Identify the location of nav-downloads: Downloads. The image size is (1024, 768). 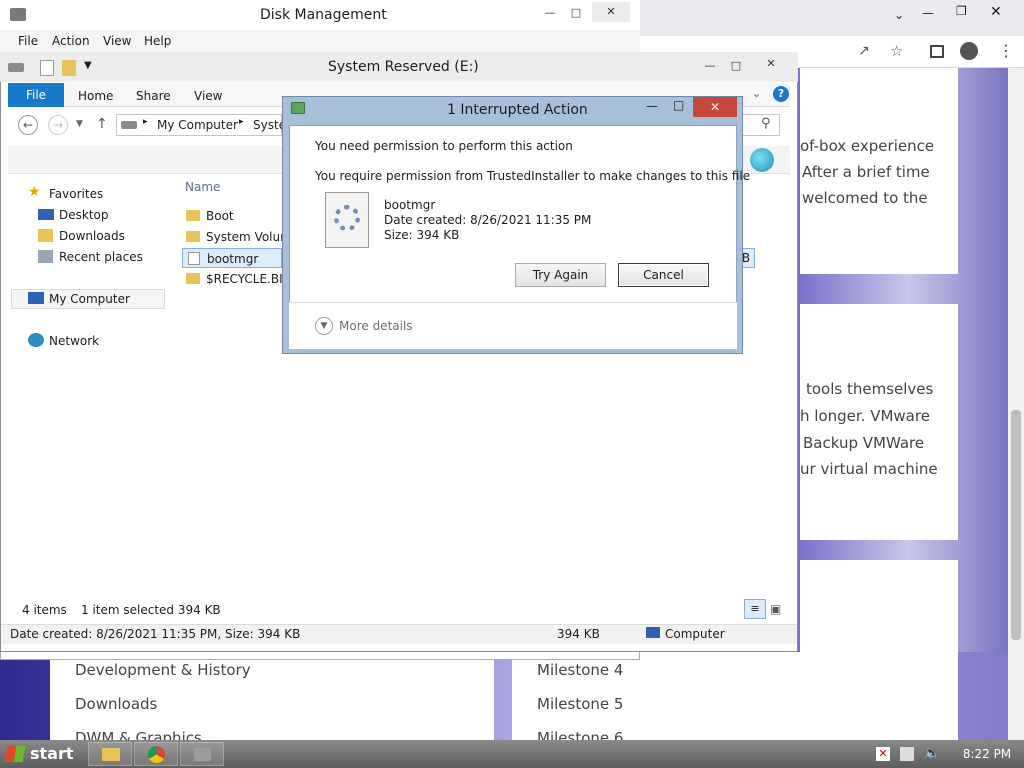
(92, 236).